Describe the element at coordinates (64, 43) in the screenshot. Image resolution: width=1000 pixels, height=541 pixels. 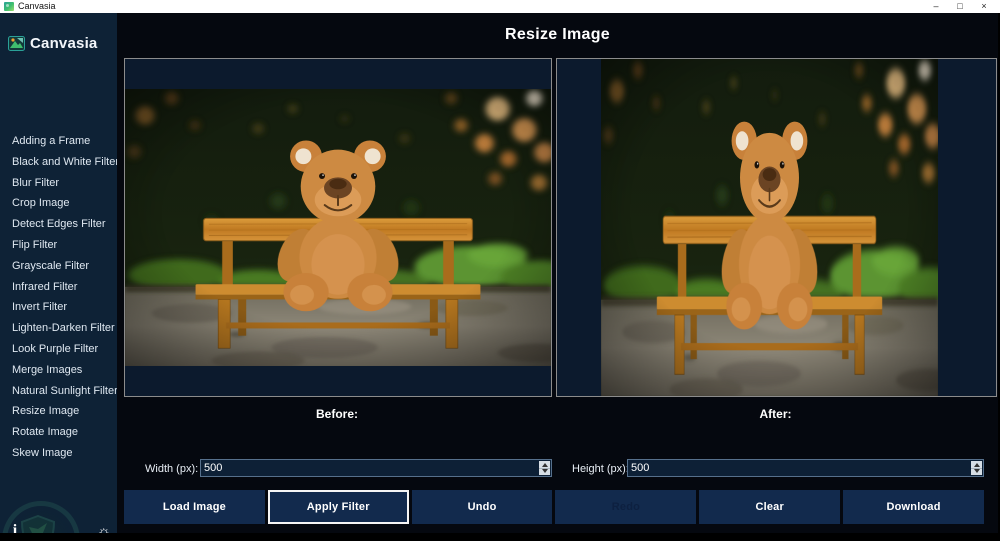
I see `brand-name: Canvasia` at that location.